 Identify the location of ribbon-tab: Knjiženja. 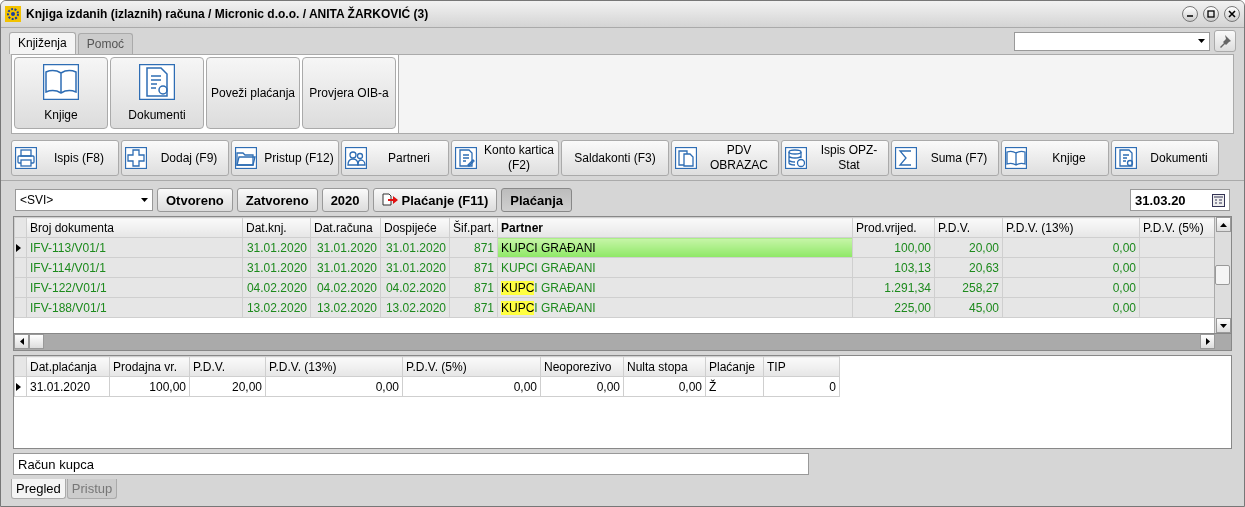
(42, 43).